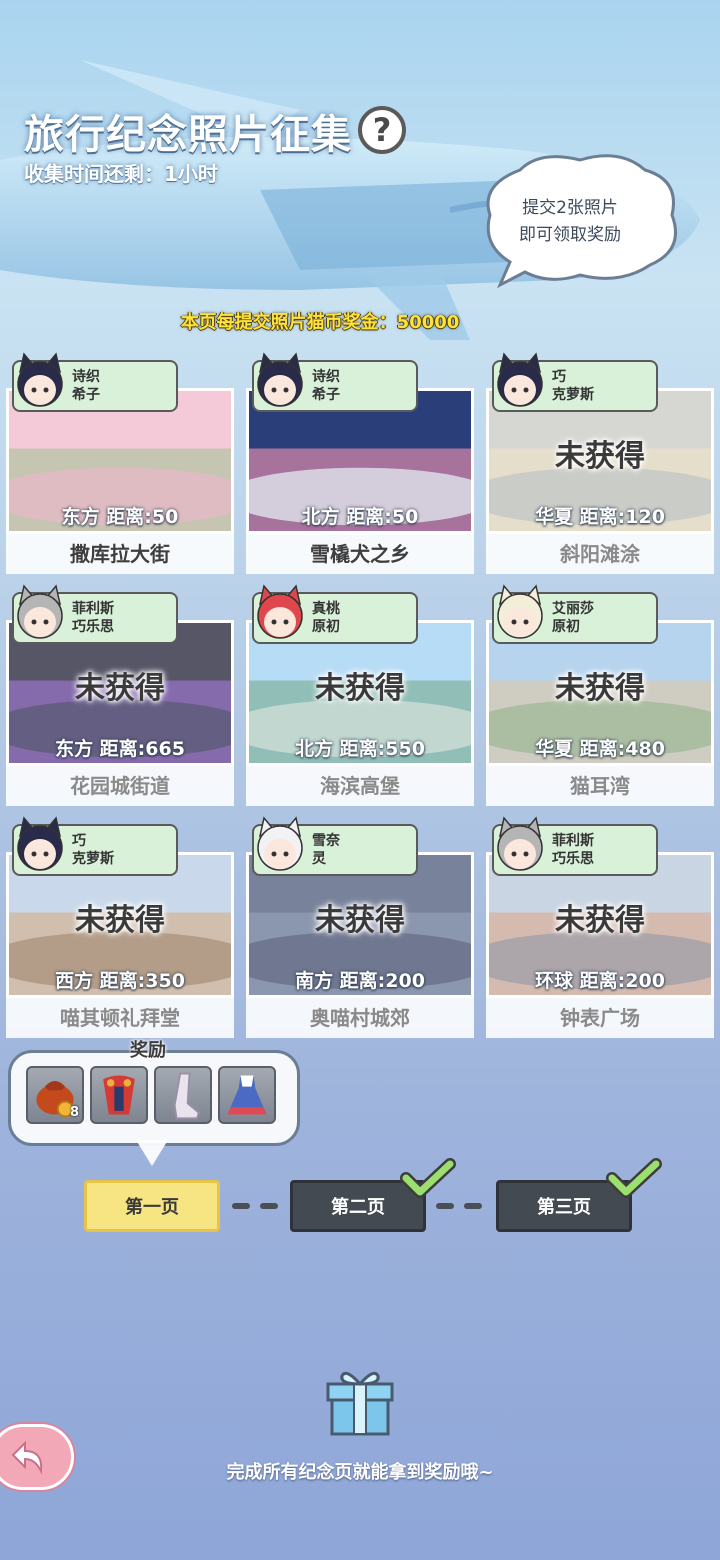 This screenshot has height=1560, width=720. I want to click on photo-card: 未获得南方 距离:200 奥喵村城郊 雪奈灵, so click(360, 927).